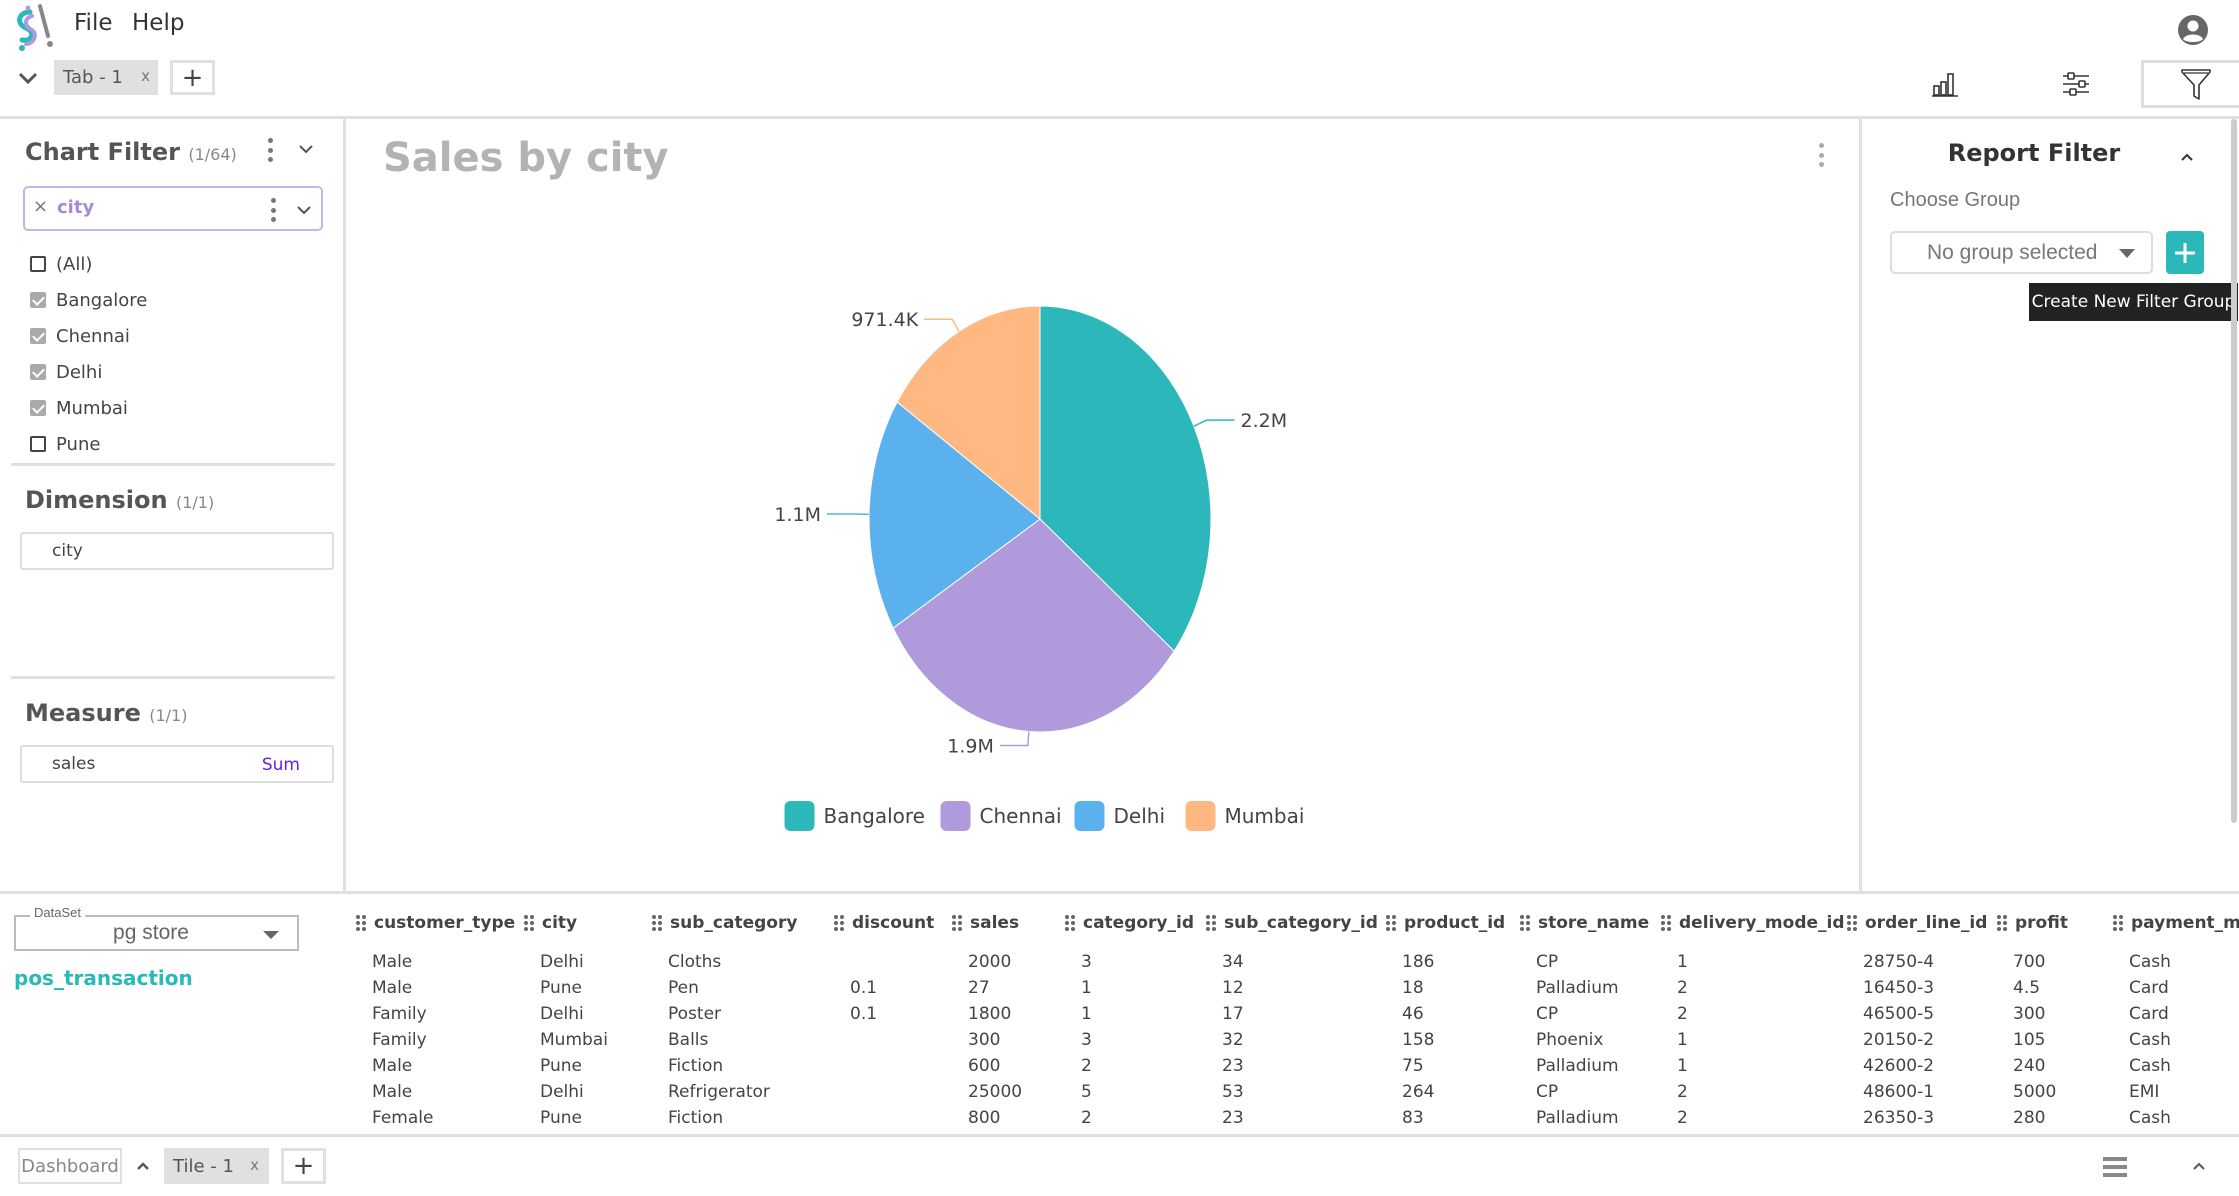  What do you see at coordinates (985, 923) in the screenshot?
I see `column-header: sales` at bounding box center [985, 923].